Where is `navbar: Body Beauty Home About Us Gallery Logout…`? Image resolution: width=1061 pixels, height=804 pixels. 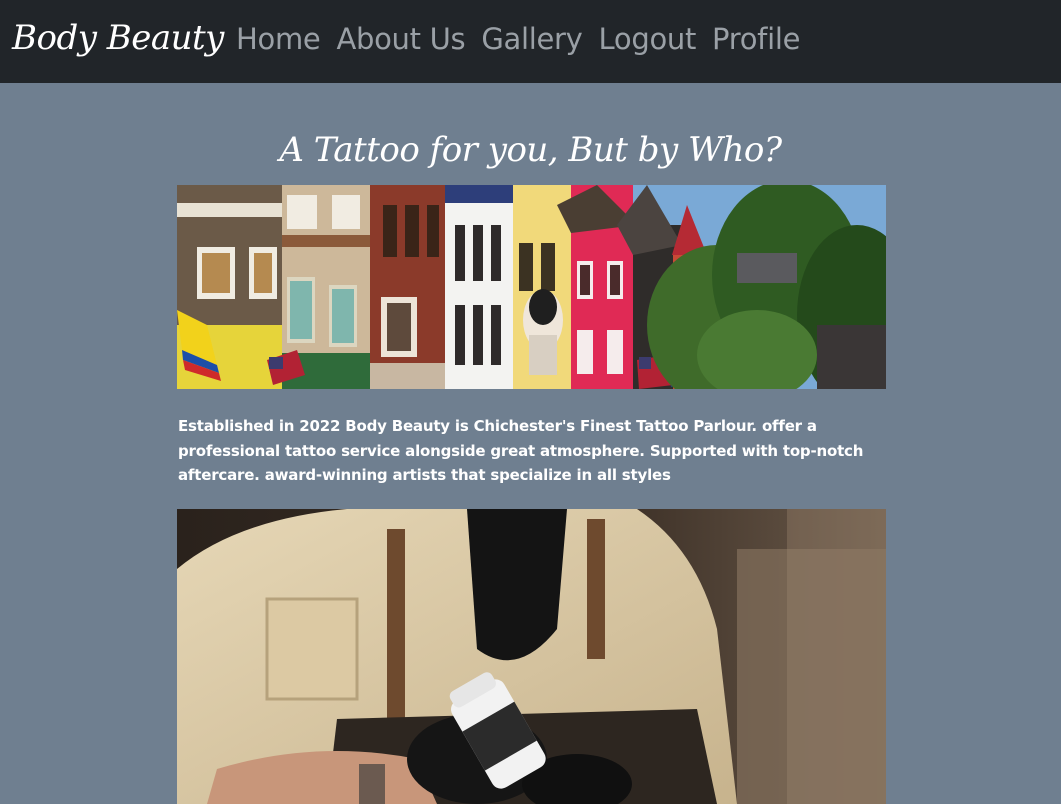
navbar: Body Beauty Home About Us Gallery Logout… is located at coordinates (530, 41).